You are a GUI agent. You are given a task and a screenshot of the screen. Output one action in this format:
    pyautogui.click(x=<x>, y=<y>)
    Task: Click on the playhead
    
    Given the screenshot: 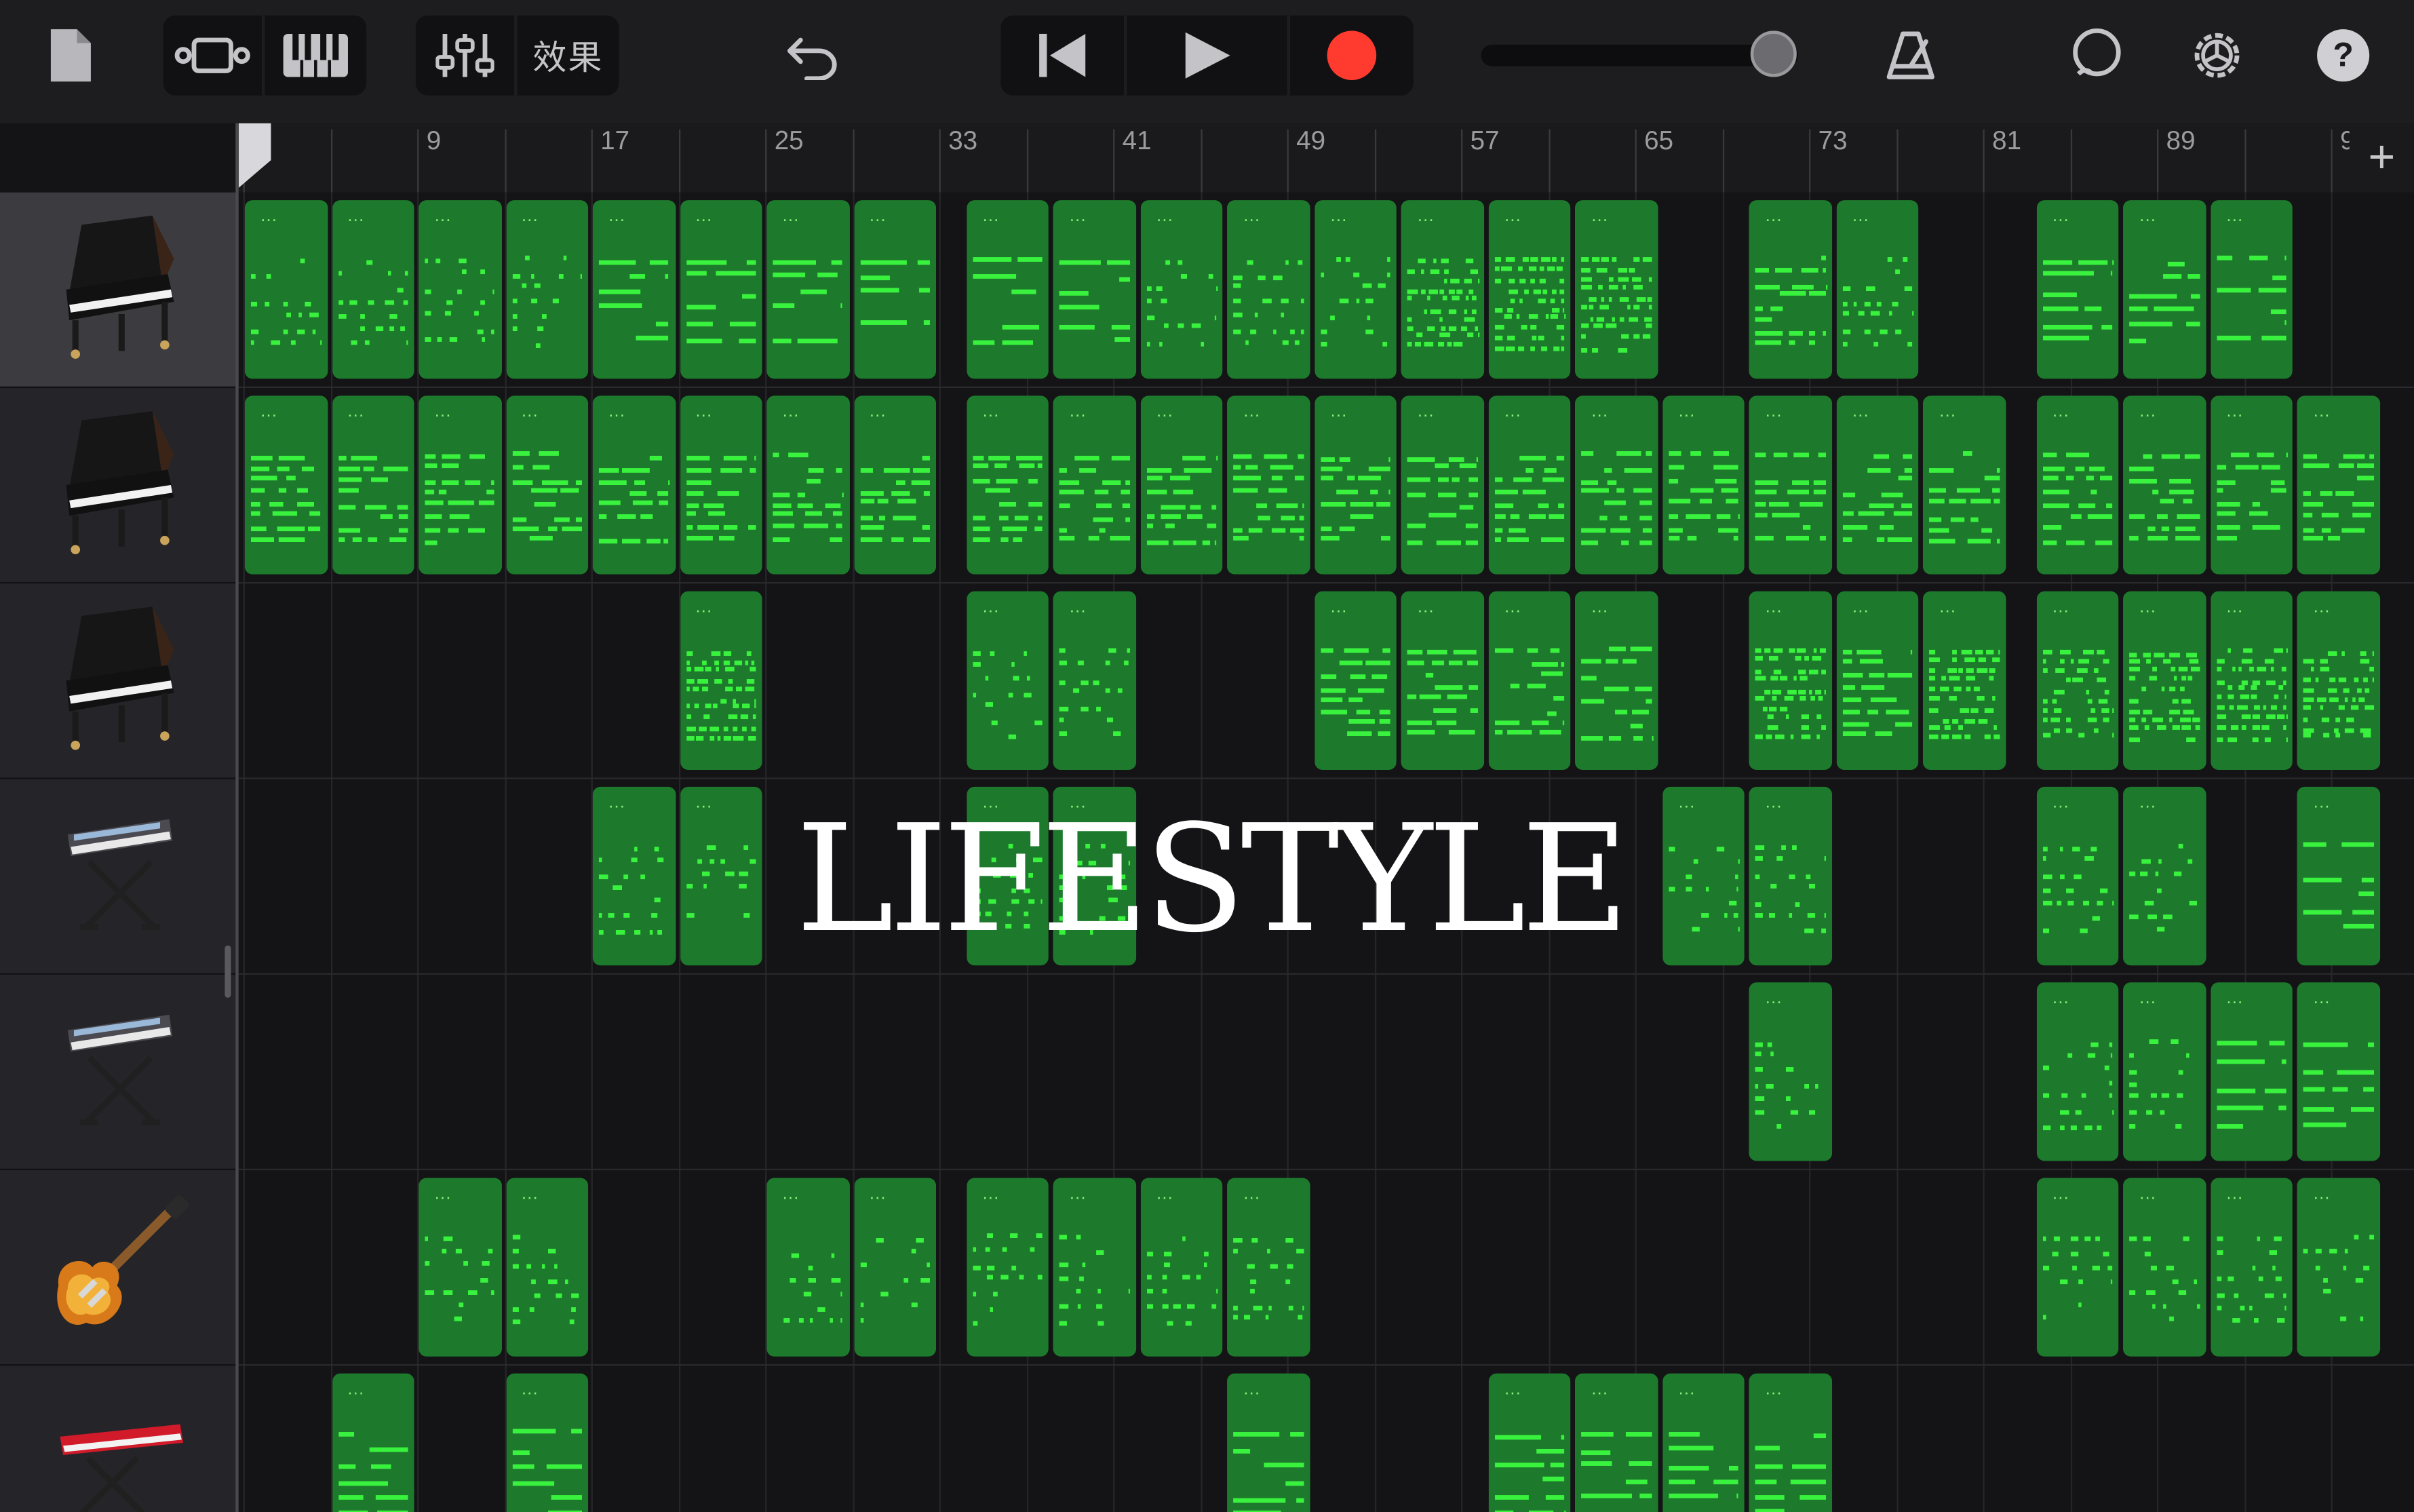 What is the action you would take?
    pyautogui.click(x=255, y=156)
    